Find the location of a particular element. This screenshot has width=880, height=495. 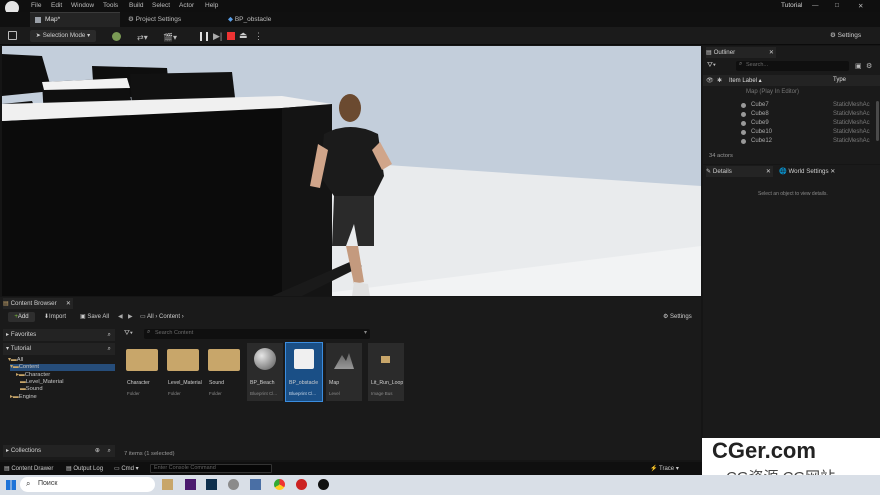

outliner-row: Cube8 StaticMeshAc is located at coordinates (789, 114).